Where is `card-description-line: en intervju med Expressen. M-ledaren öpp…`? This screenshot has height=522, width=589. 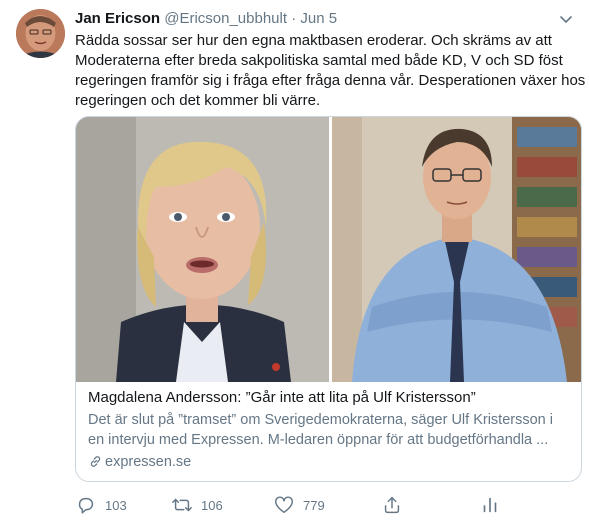 card-description-line: en intervju med Expressen. M-ledaren öpp… is located at coordinates (318, 440).